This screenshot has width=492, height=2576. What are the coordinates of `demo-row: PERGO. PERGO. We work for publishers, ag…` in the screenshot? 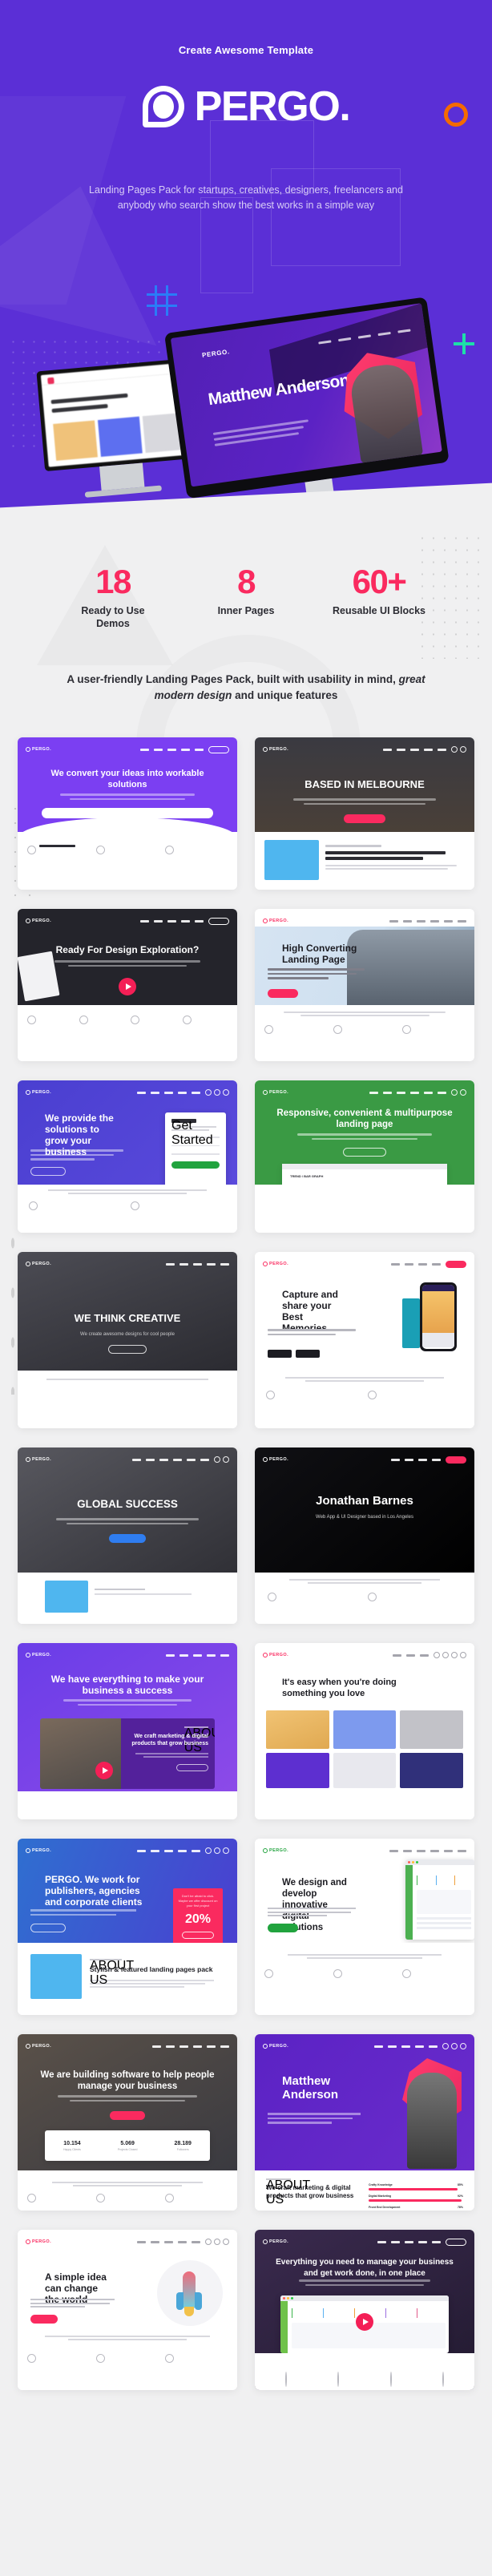 It's located at (246, 1927).